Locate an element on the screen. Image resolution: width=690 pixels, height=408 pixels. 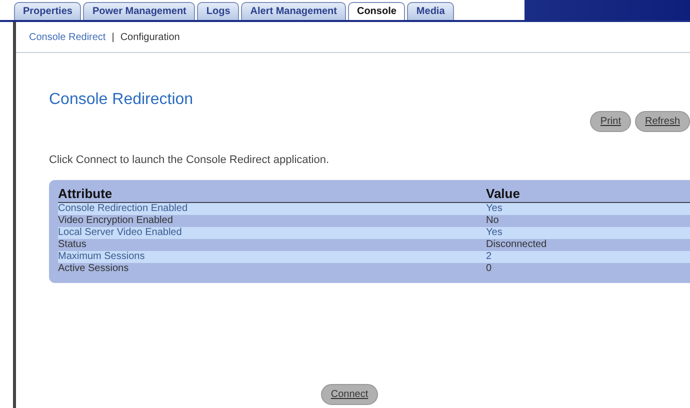
table-cell-text: Console Redirection Enabled is located at coordinates (123, 209).